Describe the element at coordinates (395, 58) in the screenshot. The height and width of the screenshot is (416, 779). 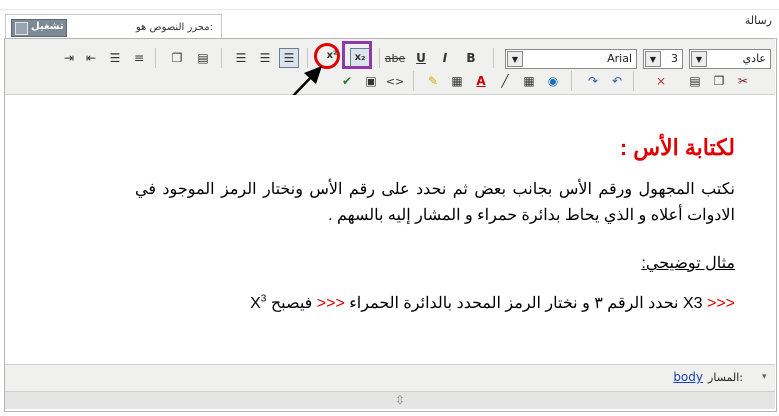
I see `strikethrough-icon: abe` at that location.